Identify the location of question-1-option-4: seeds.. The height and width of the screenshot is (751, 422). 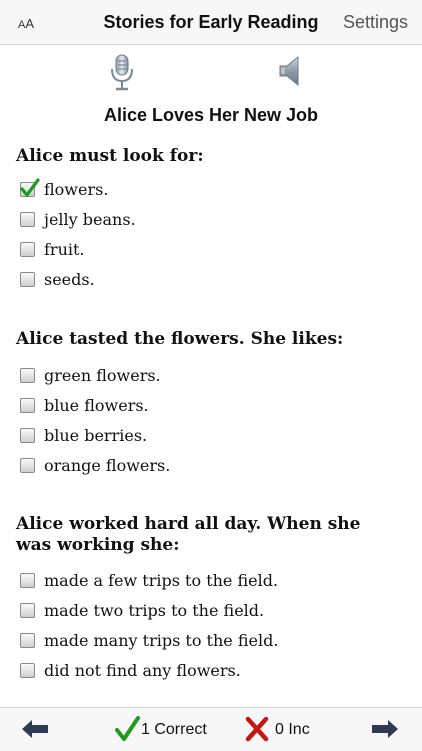
(57, 279).